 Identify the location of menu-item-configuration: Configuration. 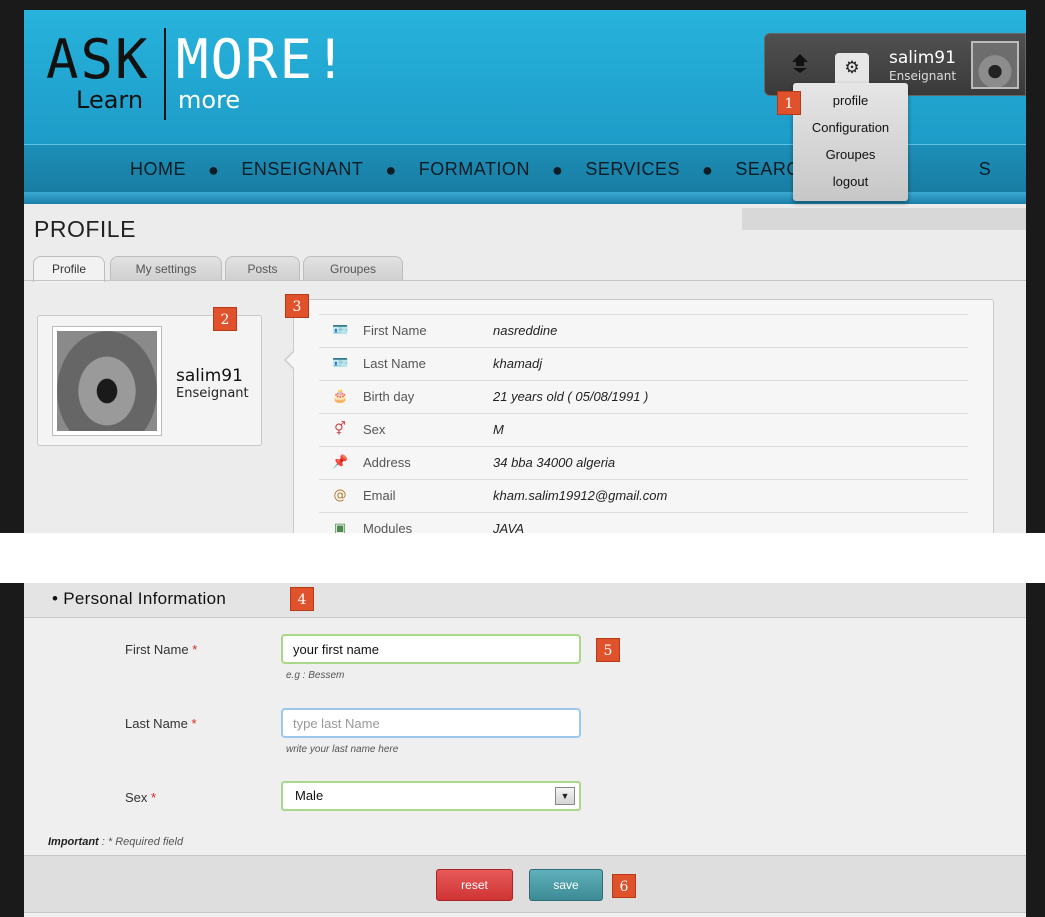
(850, 127).